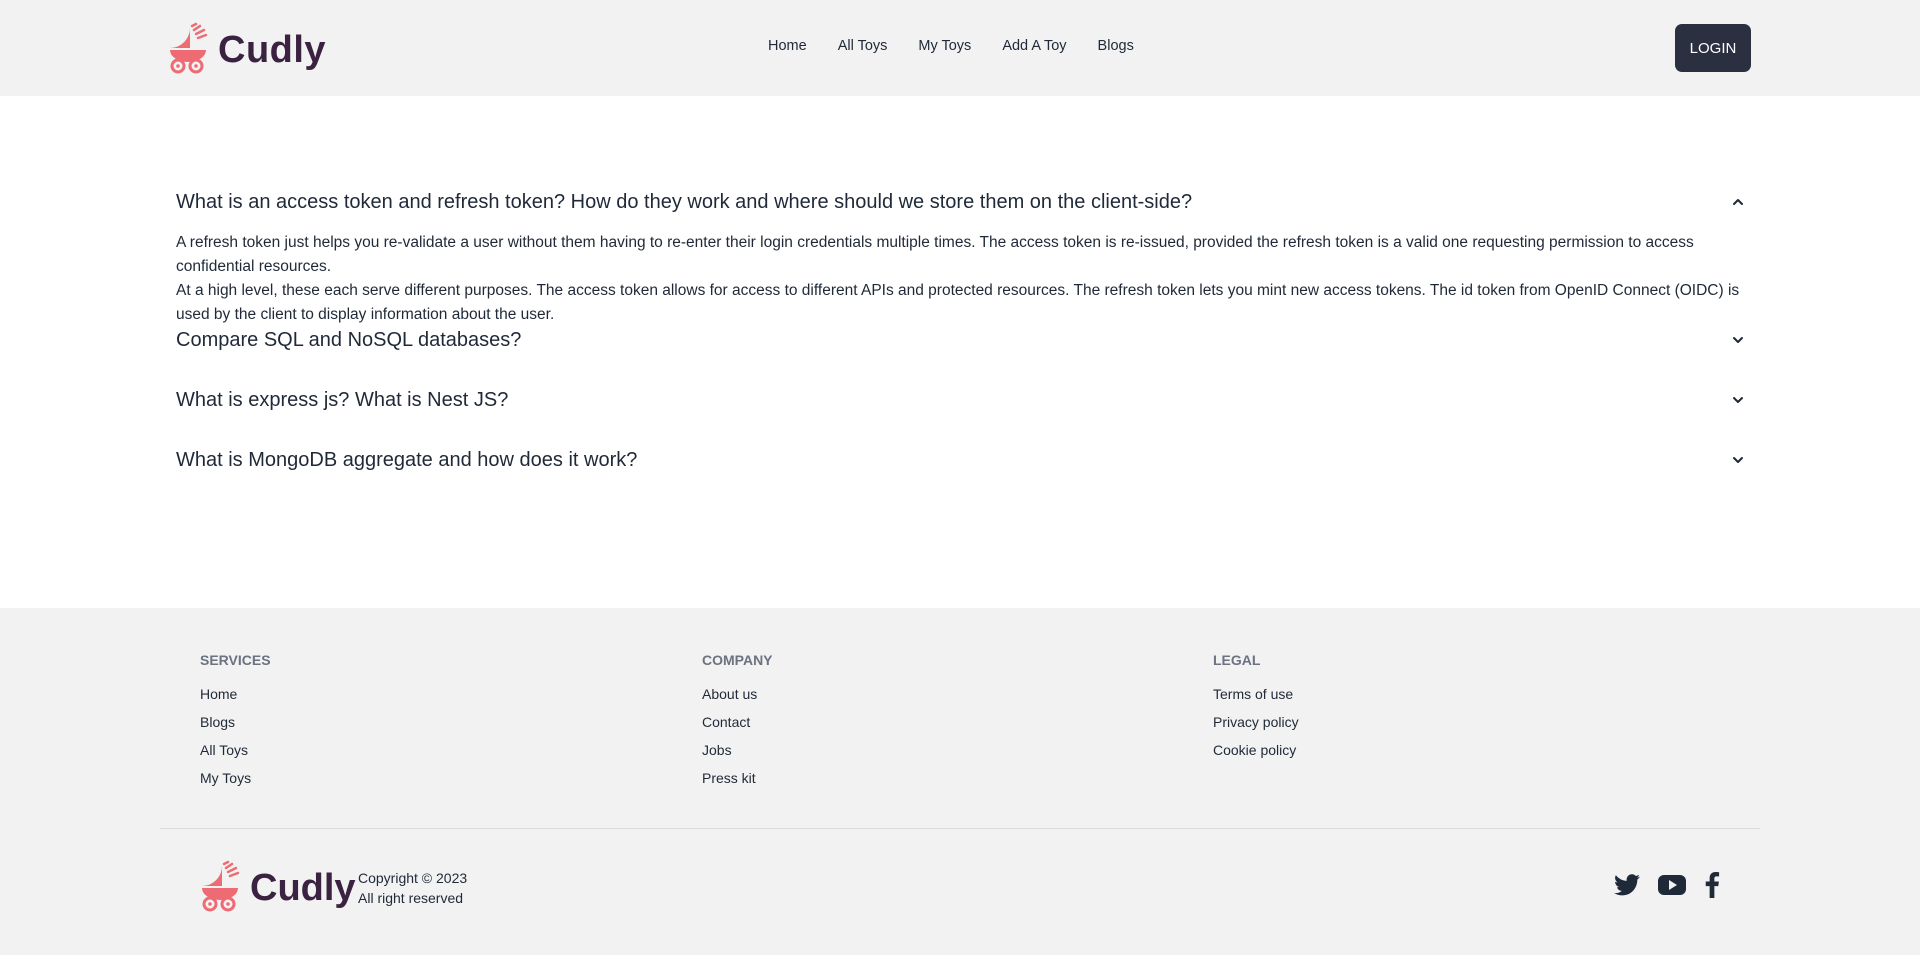  Describe the element at coordinates (1237, 660) in the screenshot. I see `footer-column-title: LEGAL` at that location.